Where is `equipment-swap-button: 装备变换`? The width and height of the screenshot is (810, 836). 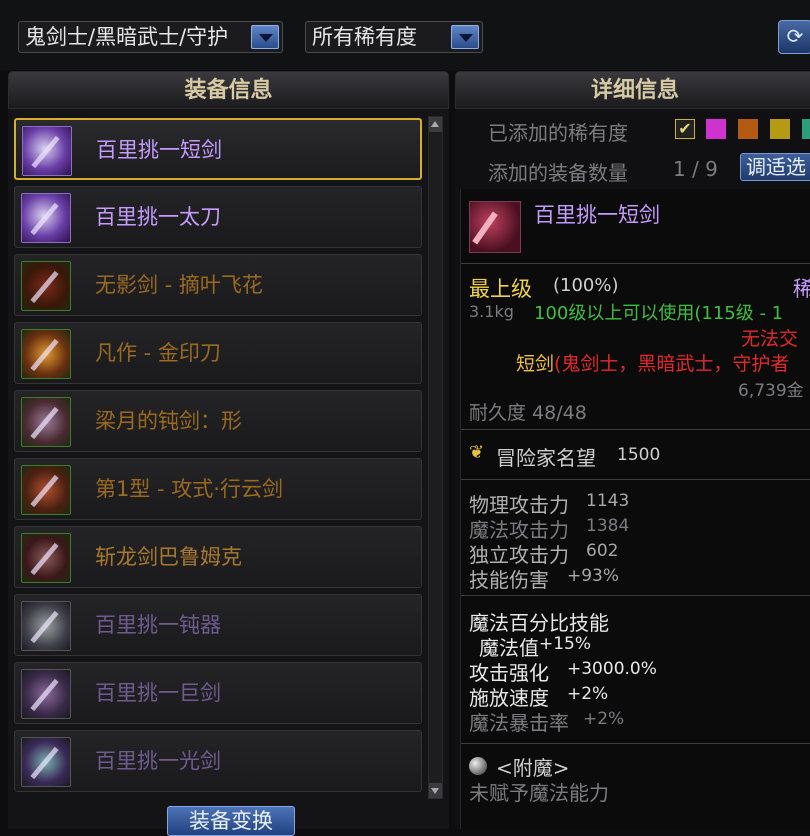 equipment-swap-button: 装备变换 is located at coordinates (231, 821).